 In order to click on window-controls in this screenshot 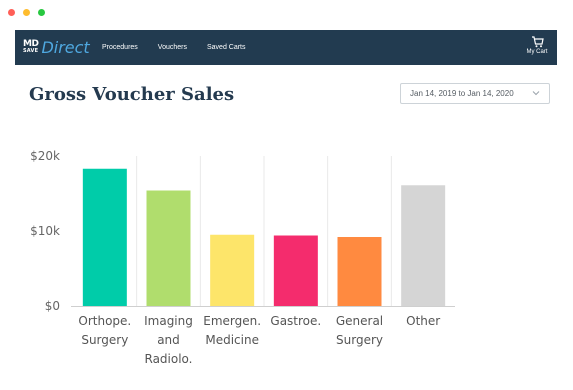, I will do `click(26, 12)`.